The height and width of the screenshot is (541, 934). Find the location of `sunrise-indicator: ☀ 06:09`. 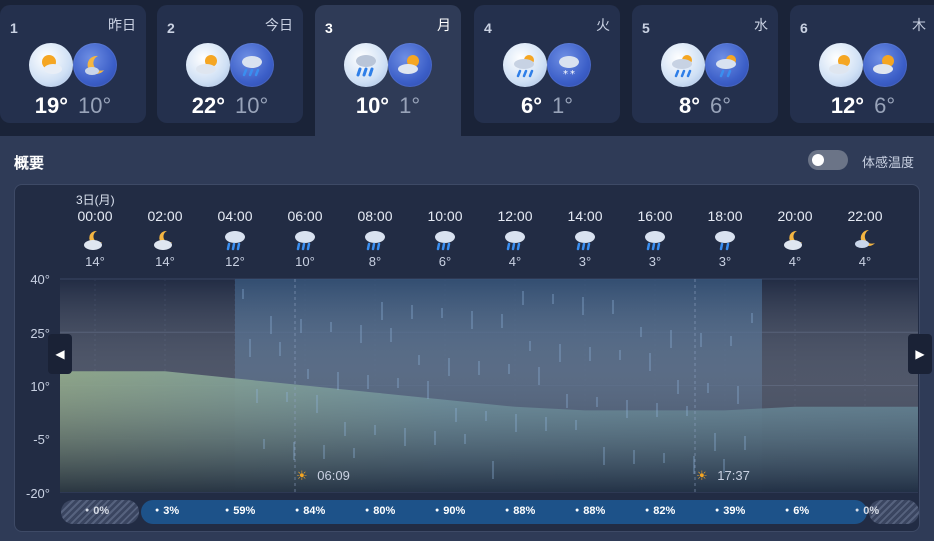

sunrise-indicator: ☀ 06:09 is located at coordinates (323, 476).